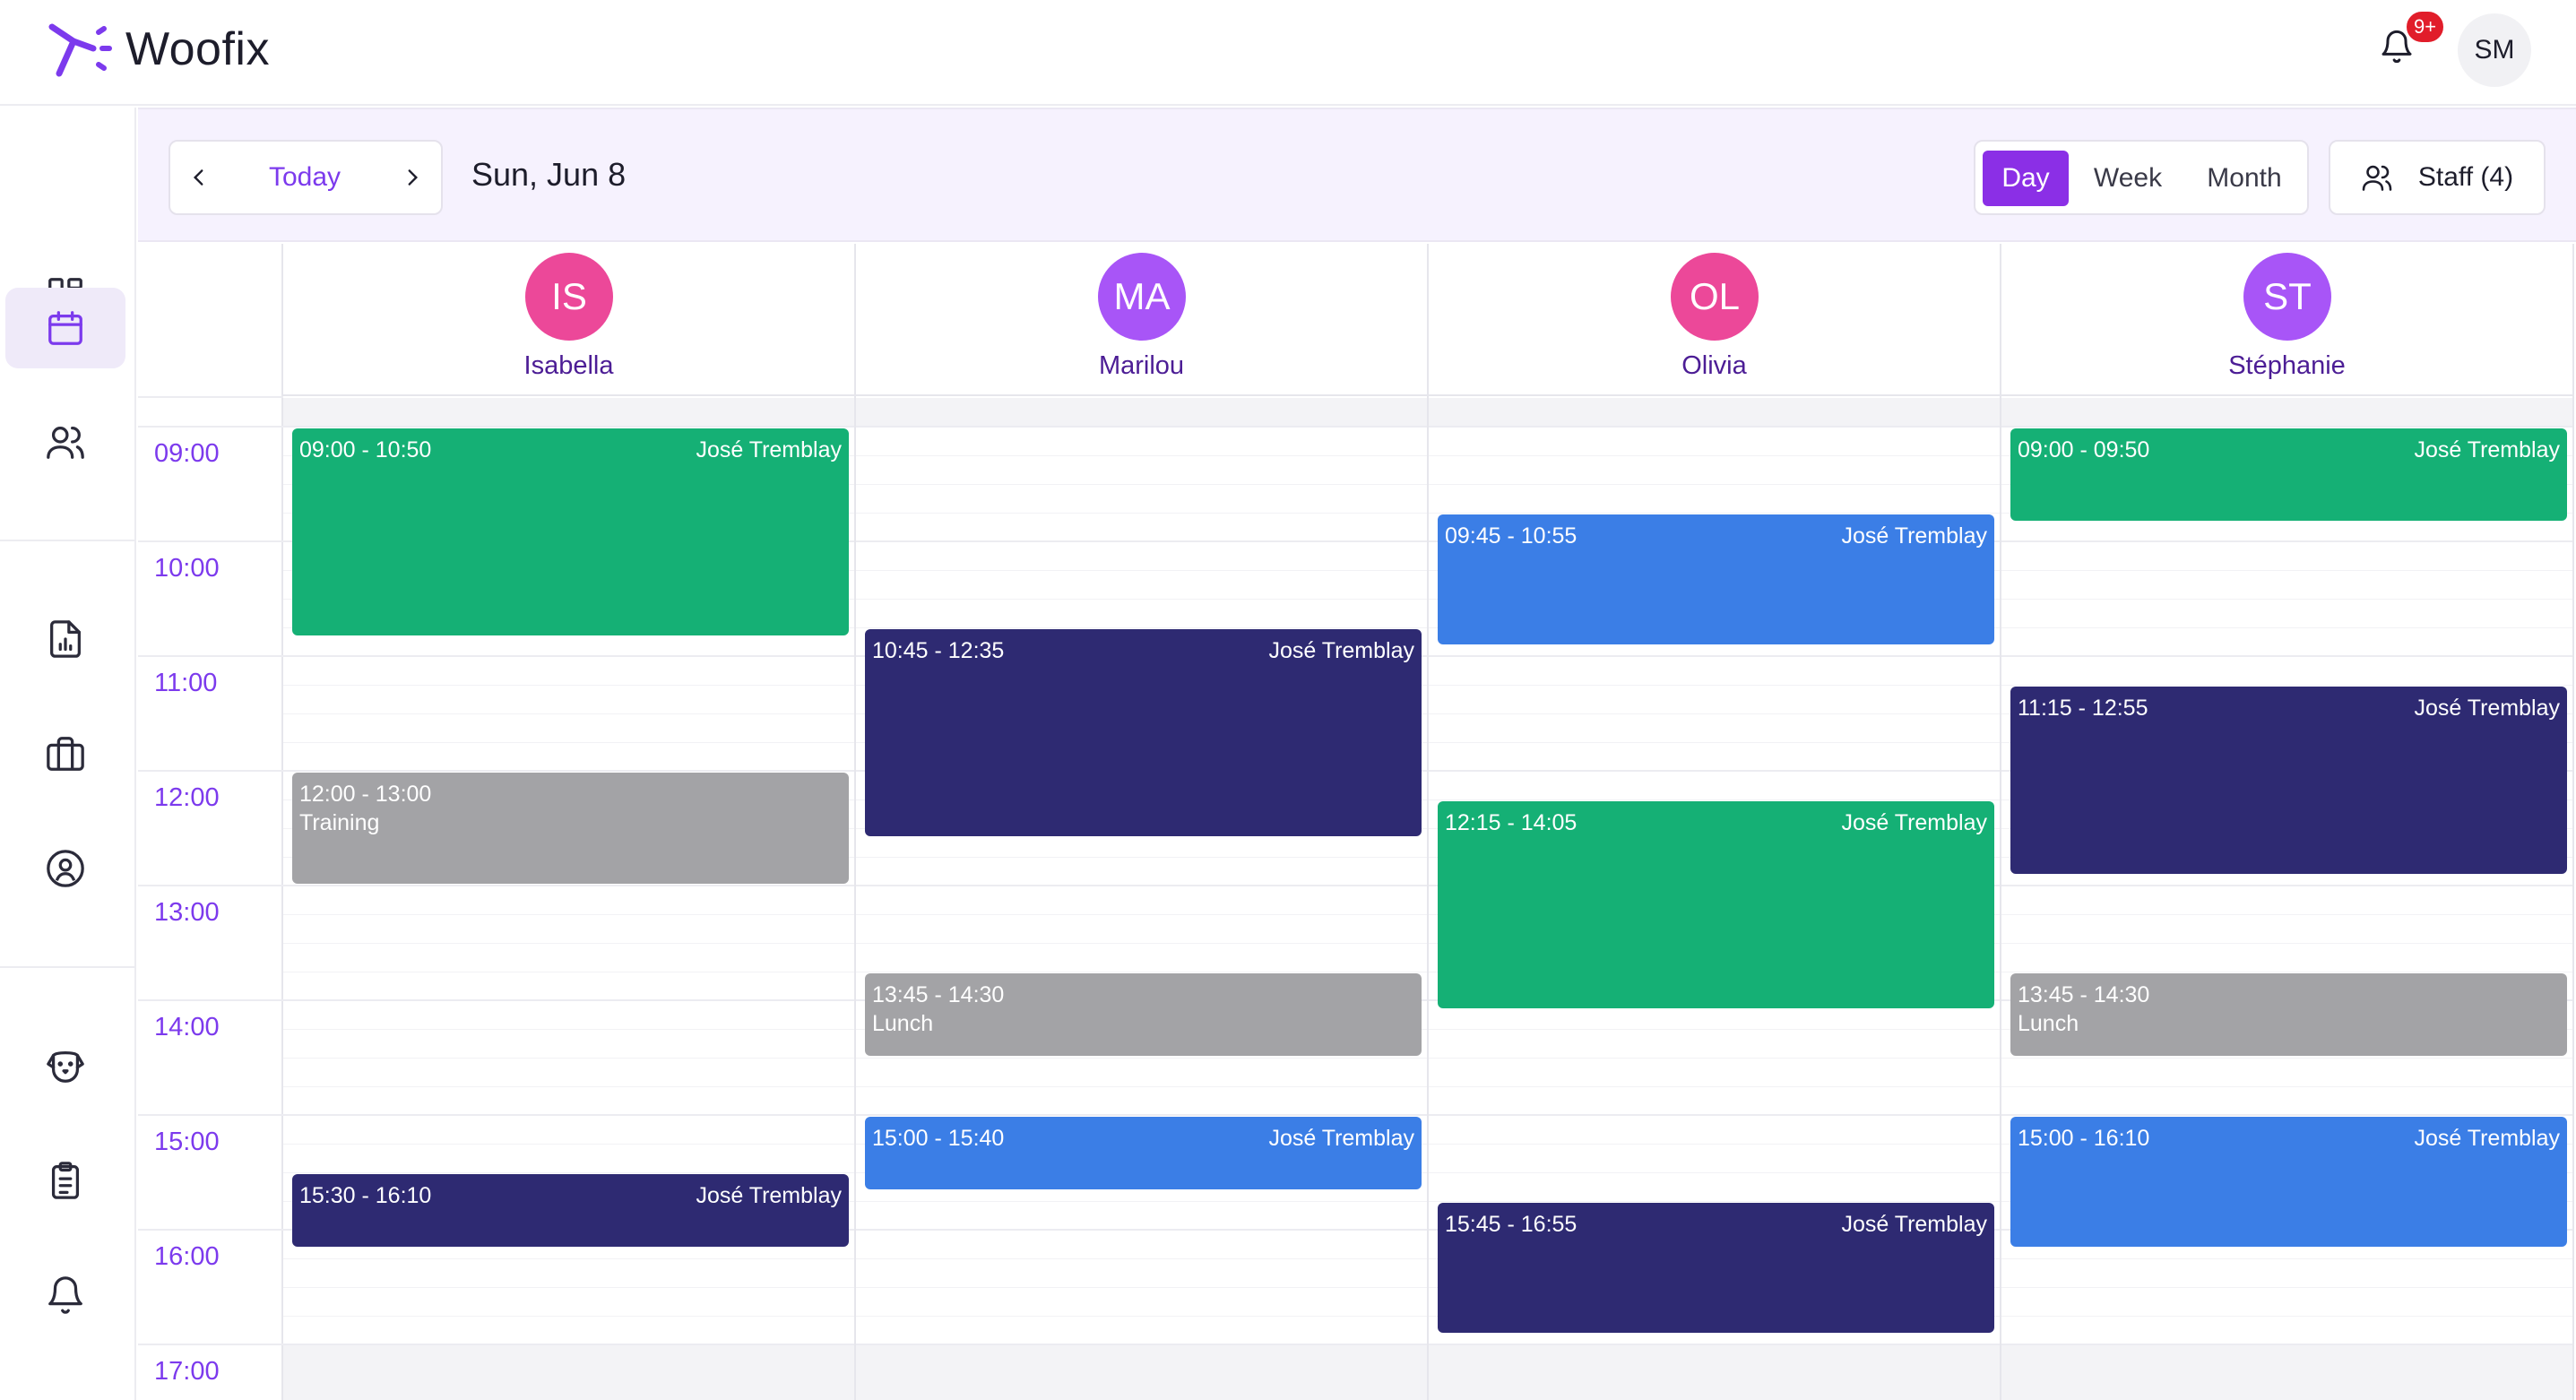  Describe the element at coordinates (2437, 177) in the screenshot. I see `staff-filter-button: Staff (4)` at that location.